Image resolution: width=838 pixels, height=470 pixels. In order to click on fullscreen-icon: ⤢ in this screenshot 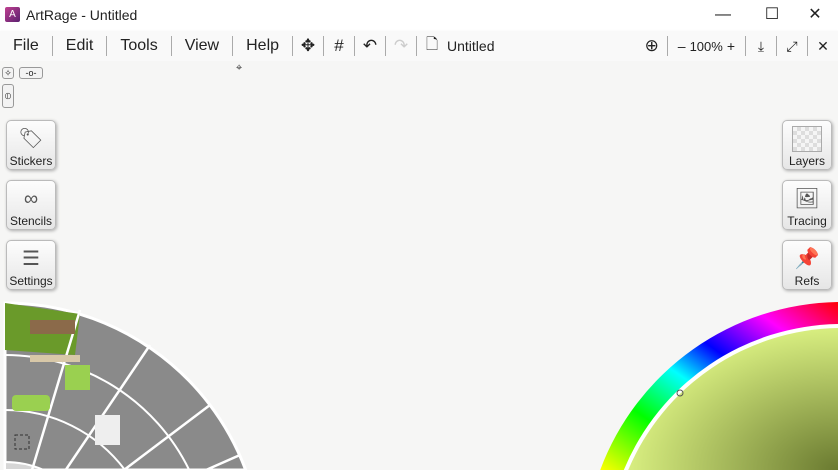, I will do `click(792, 46)`.